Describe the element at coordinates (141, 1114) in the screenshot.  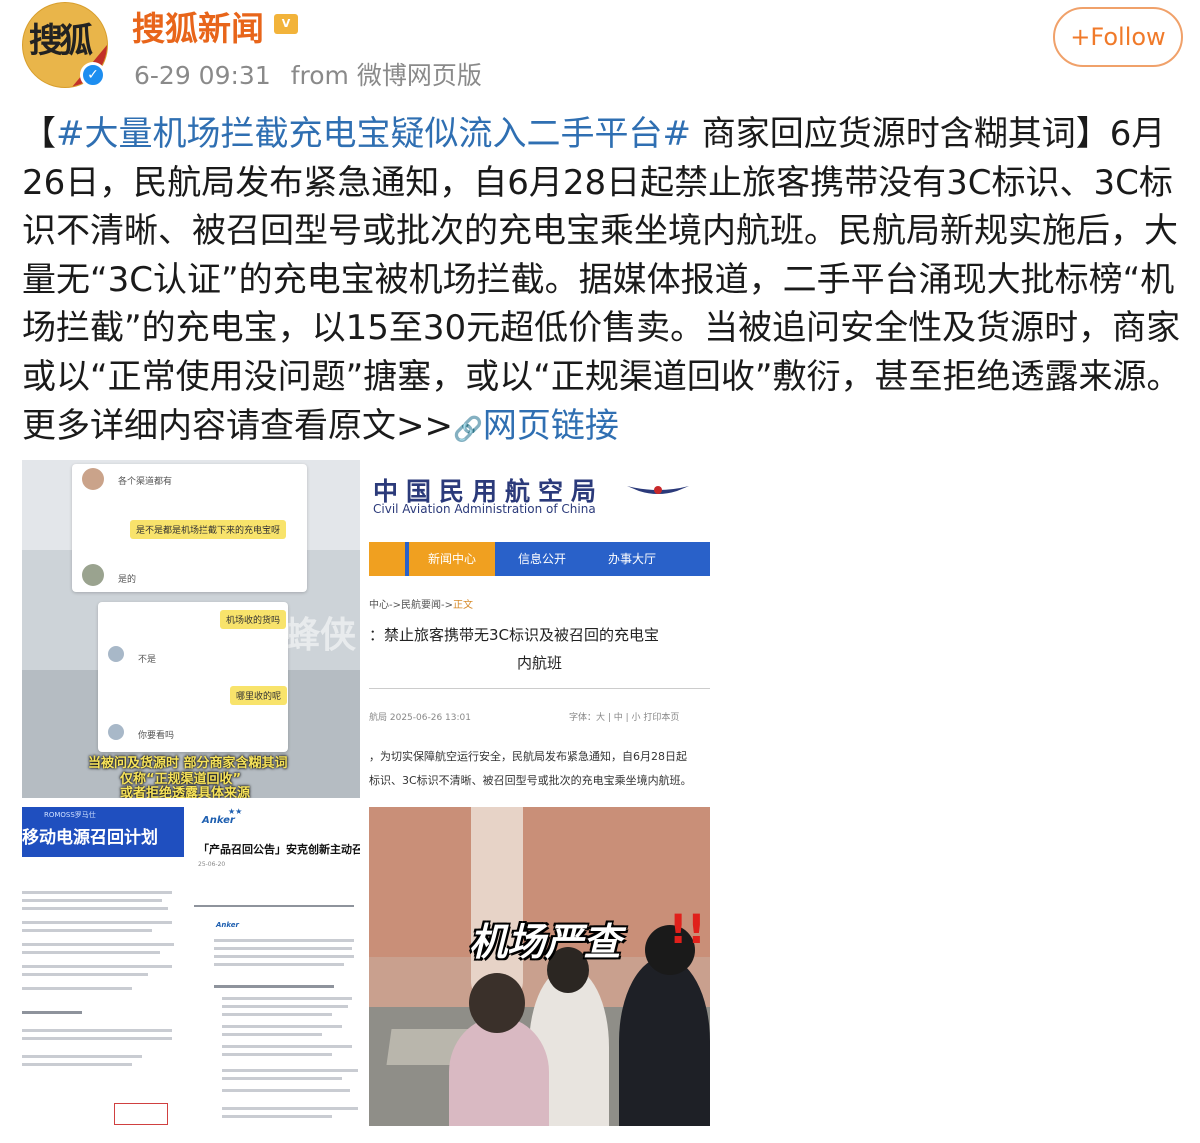
I see `doc-highlight-box` at that location.